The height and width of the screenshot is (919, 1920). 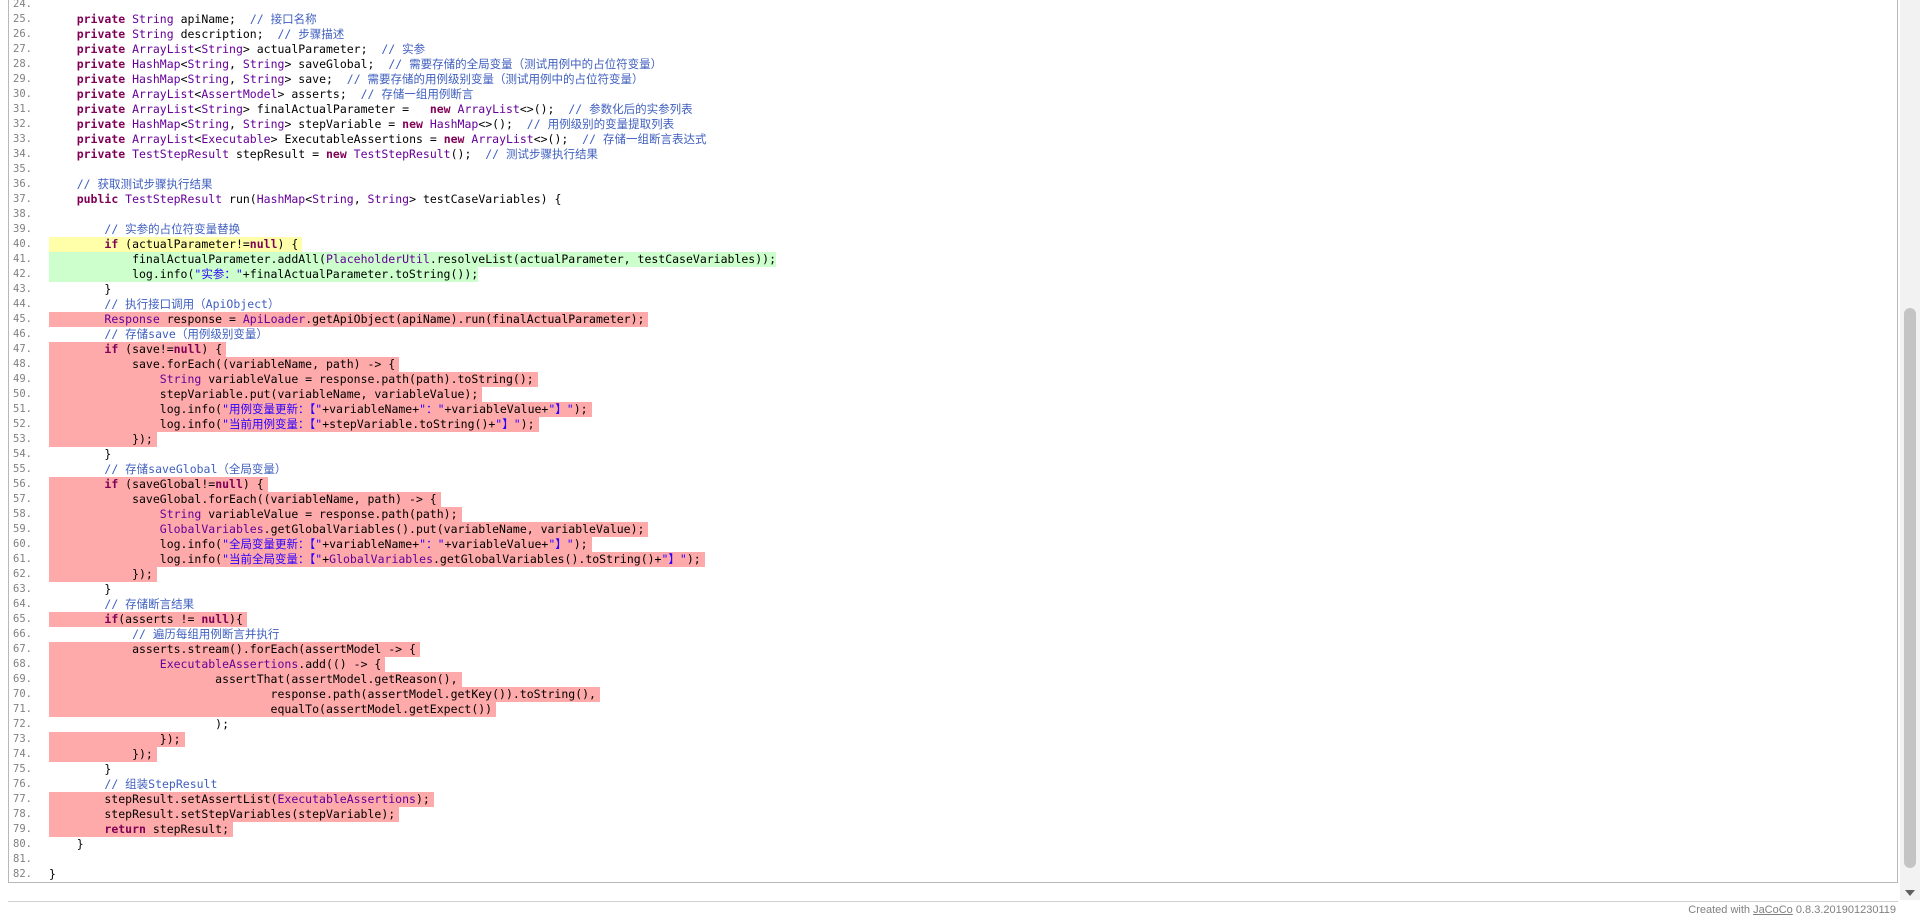 What do you see at coordinates (161, 784) in the screenshot?
I see `code-token: // 组装StepResult` at bounding box center [161, 784].